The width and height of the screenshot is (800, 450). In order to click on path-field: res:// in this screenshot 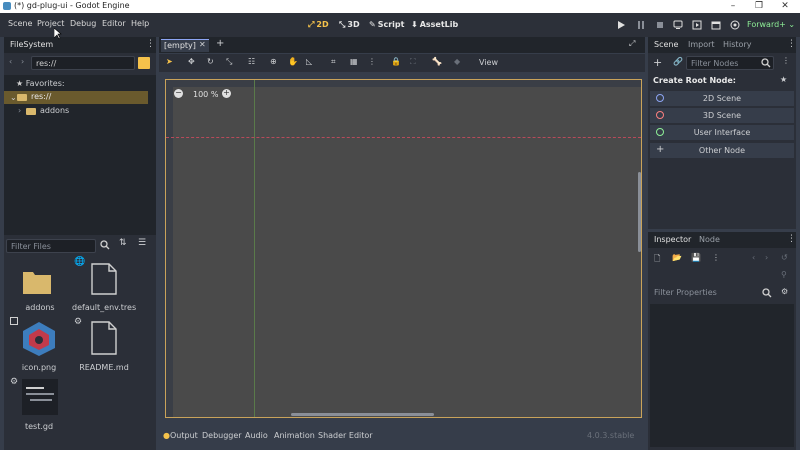, I will do `click(83, 63)`.